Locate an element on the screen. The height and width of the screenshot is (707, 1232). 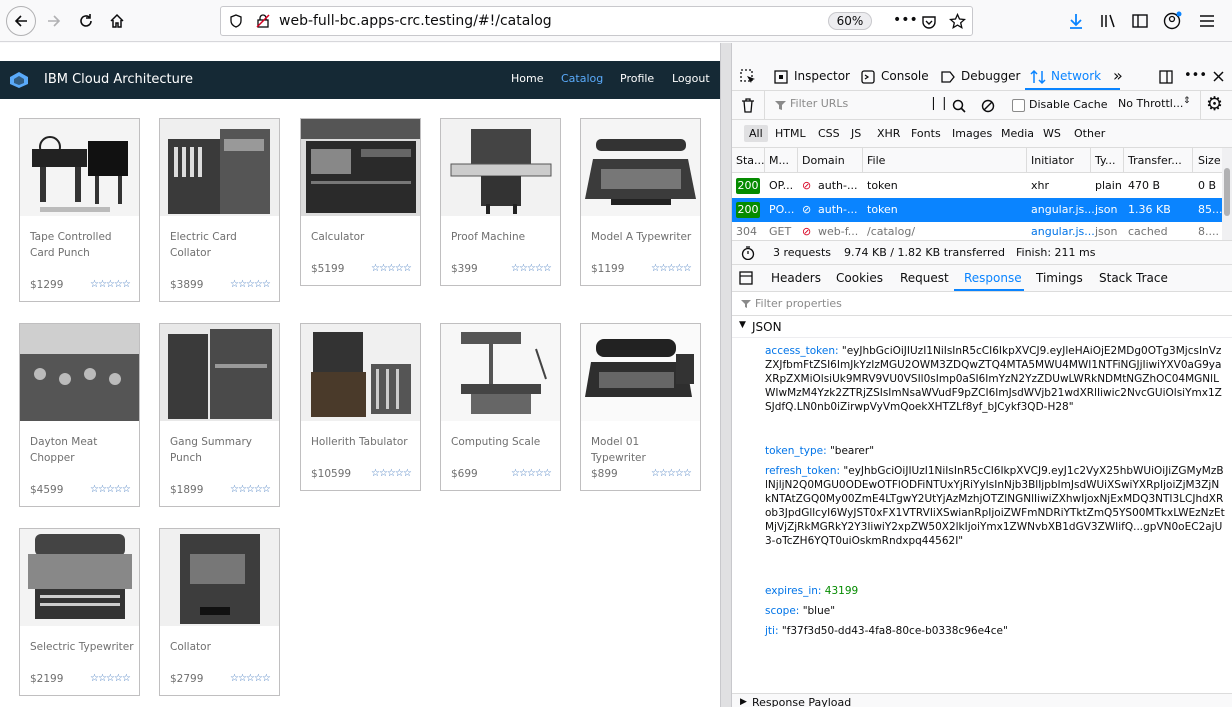
catalog-card: Selectric Typewriter $2199 ☆☆☆☆☆ is located at coordinates (79, 612).